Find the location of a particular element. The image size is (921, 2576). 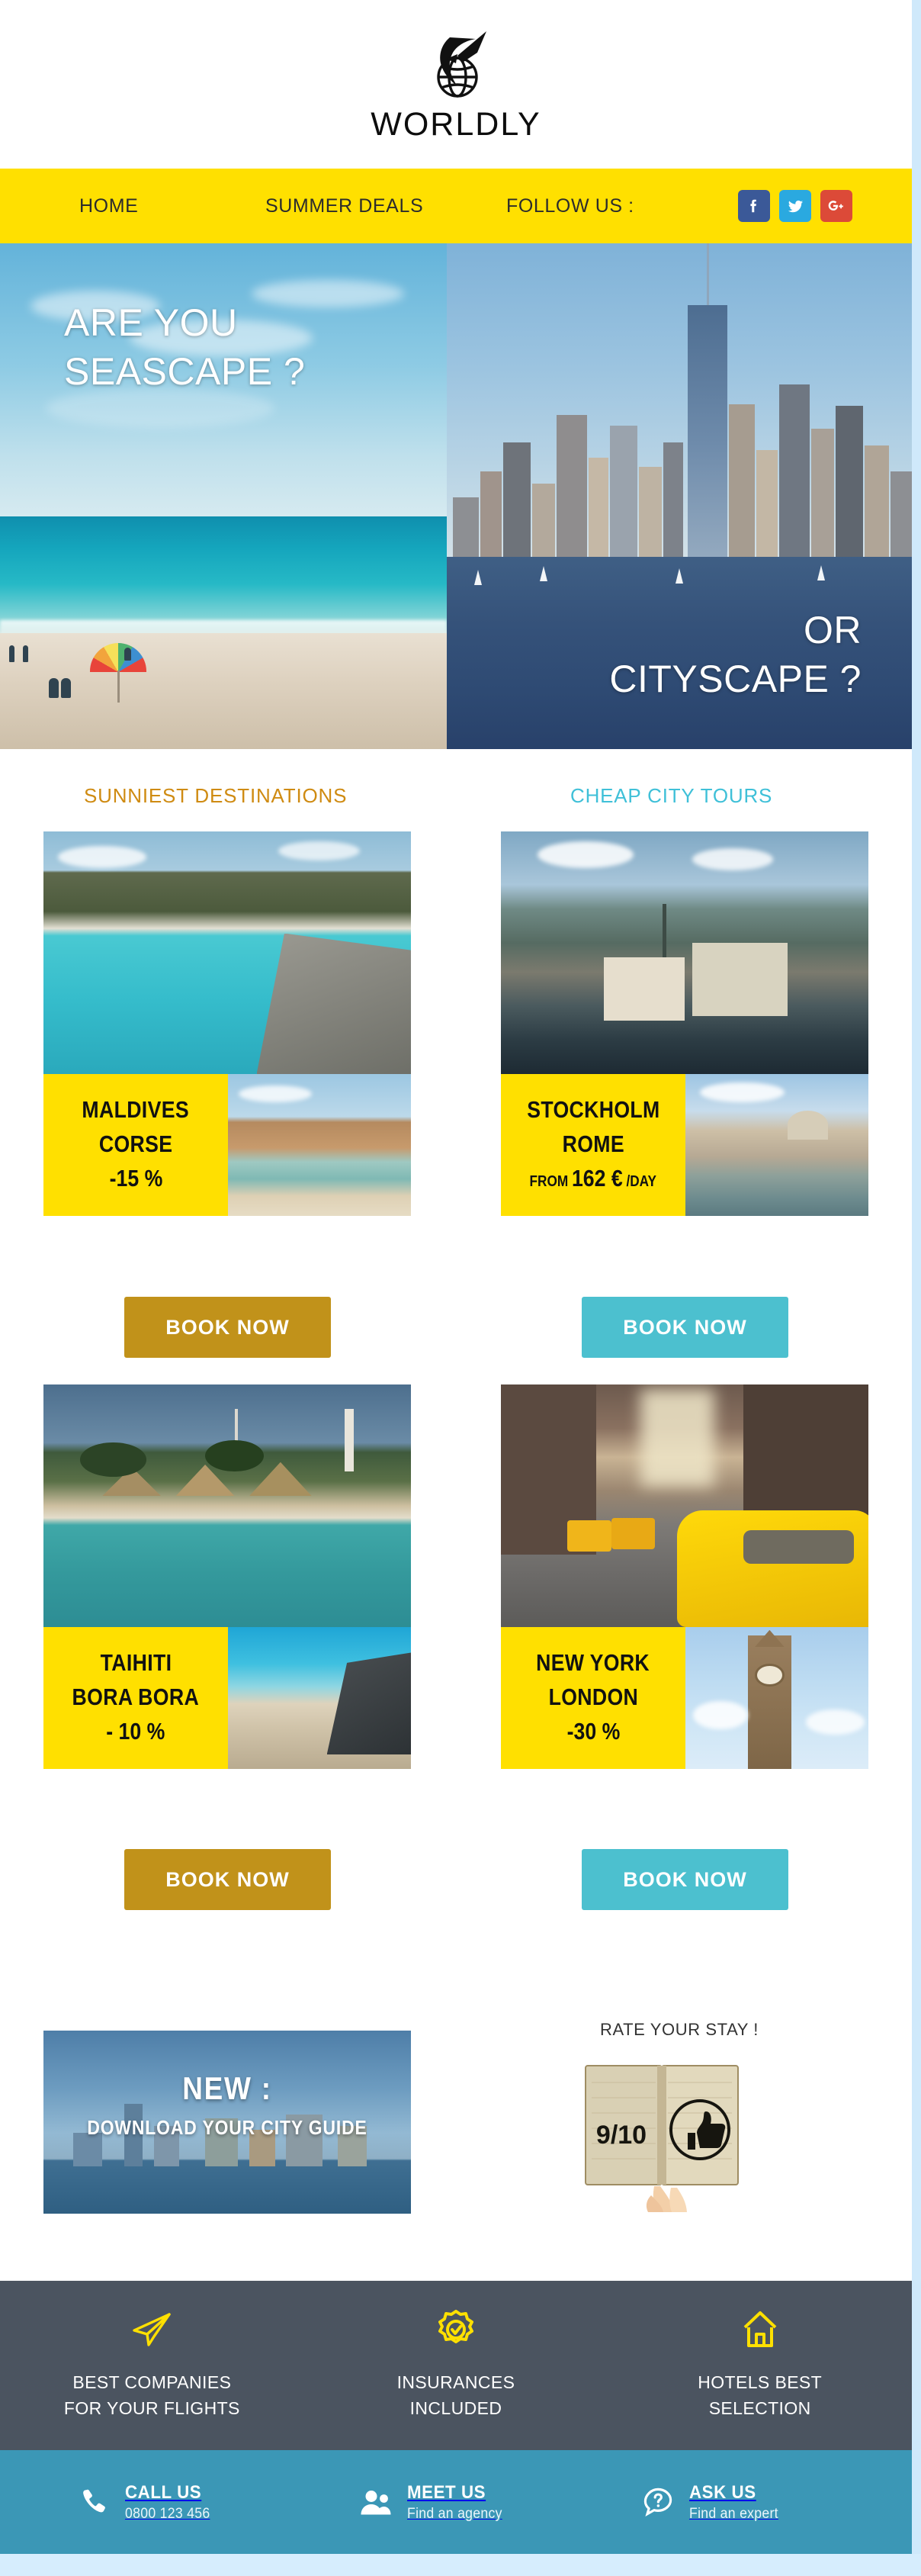

deal-line-1: MALDIVES is located at coordinates (136, 1109).